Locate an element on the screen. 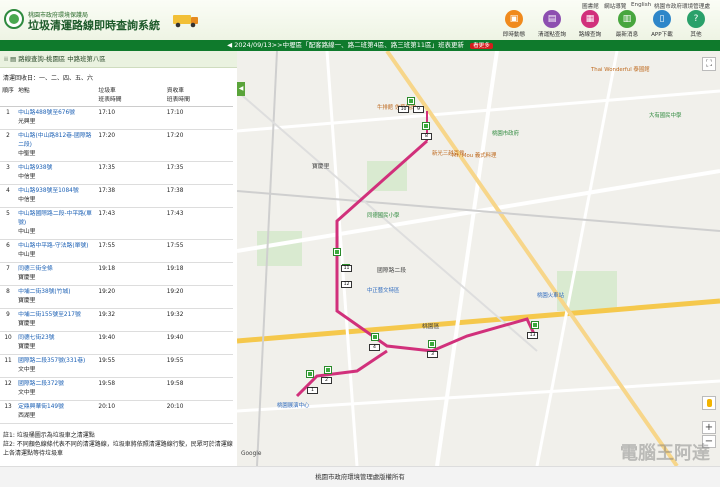 The width and height of the screenshot is (720, 488). see-more-button: 看更多 is located at coordinates (481, 46).